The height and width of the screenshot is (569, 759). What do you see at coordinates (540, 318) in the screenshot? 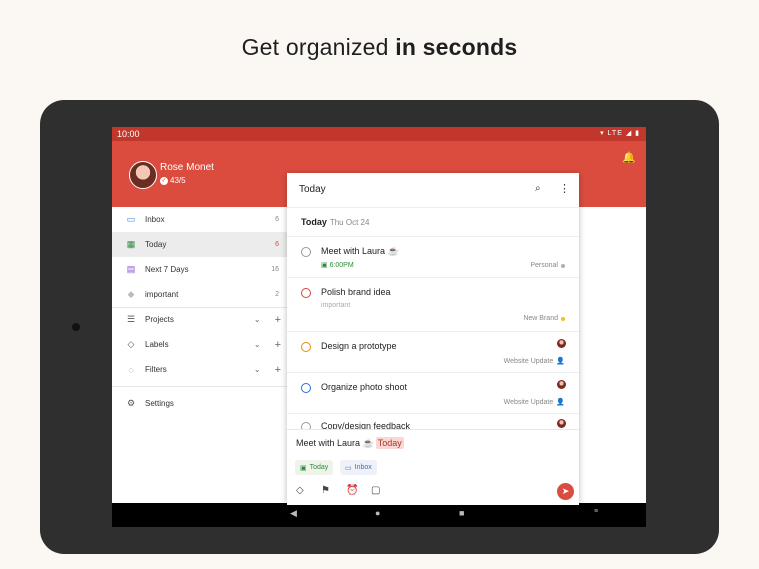
I see `project-name: New Brand` at bounding box center [540, 318].